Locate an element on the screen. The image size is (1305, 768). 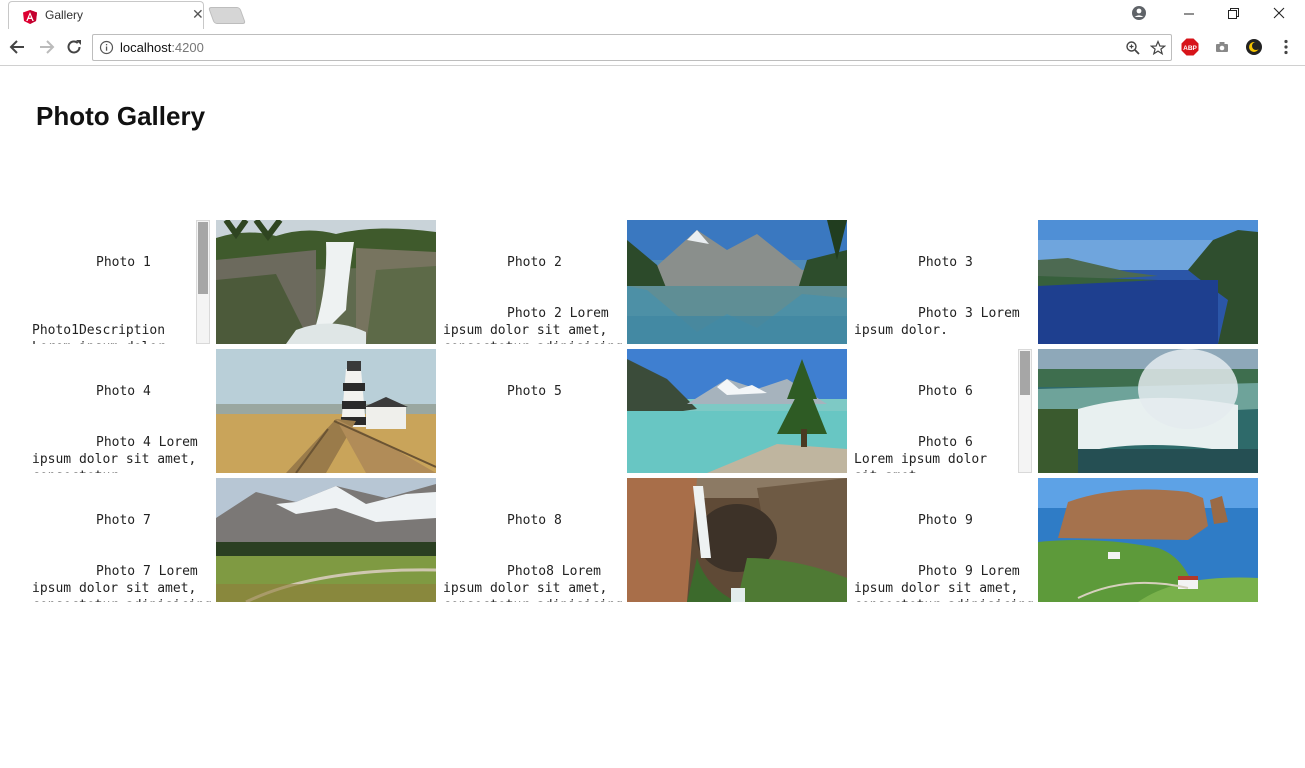
adblock-plus-icon: ABP is located at coordinates (1190, 47).